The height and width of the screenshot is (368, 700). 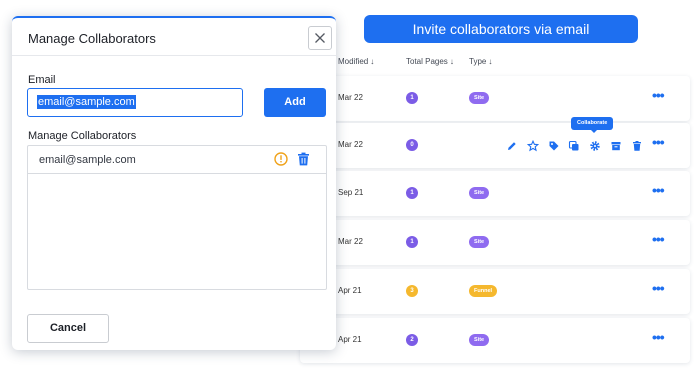 What do you see at coordinates (495, 142) in the screenshot?
I see `table-row: Mar 22 0 Collaborate •••` at bounding box center [495, 142].